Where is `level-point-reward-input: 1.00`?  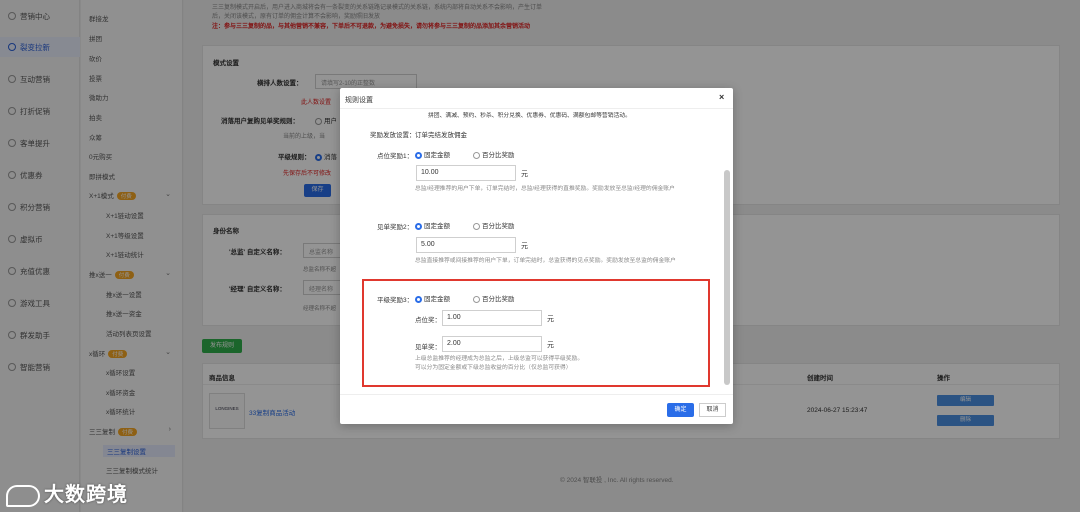
level-point-reward-input: 1.00 is located at coordinates (492, 318).